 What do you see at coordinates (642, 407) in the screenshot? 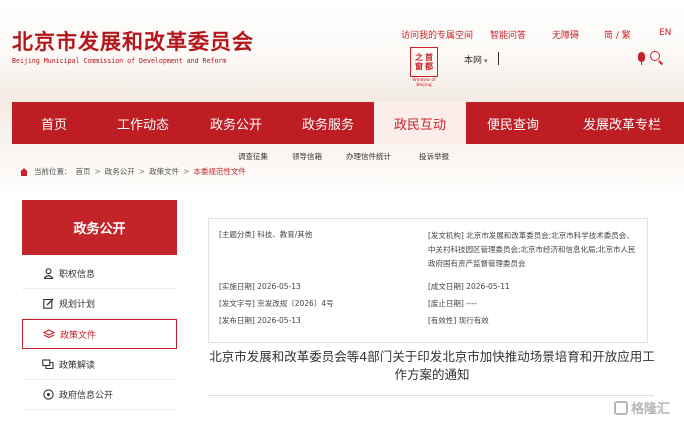
I see `watermark: 格隆汇` at bounding box center [642, 407].